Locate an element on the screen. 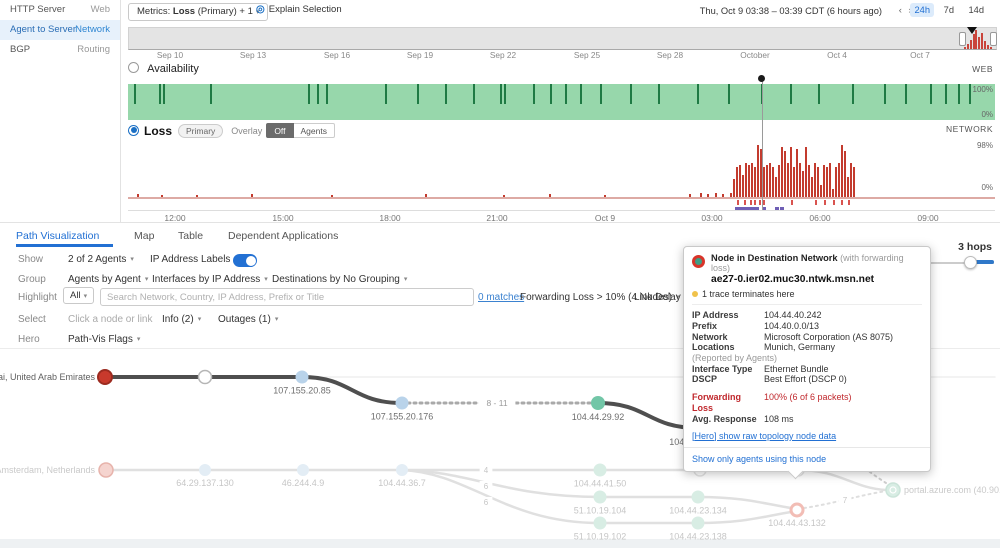 This screenshot has height=548, width=1000. graph-edge is located at coordinates (842, 480).